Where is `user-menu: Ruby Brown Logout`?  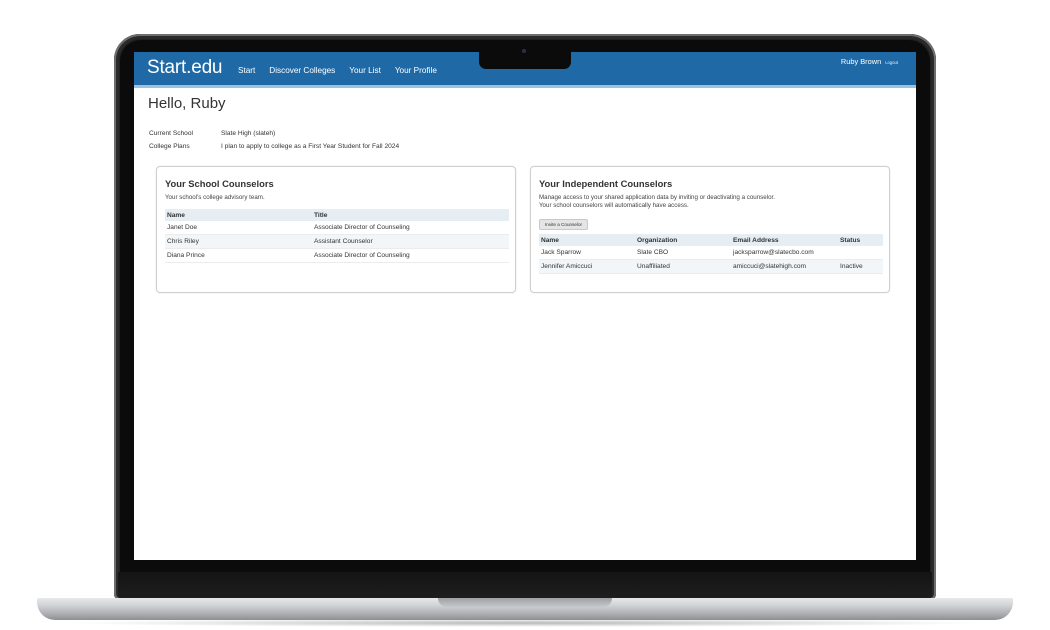
user-menu: Ruby Brown Logout is located at coordinates (869, 61).